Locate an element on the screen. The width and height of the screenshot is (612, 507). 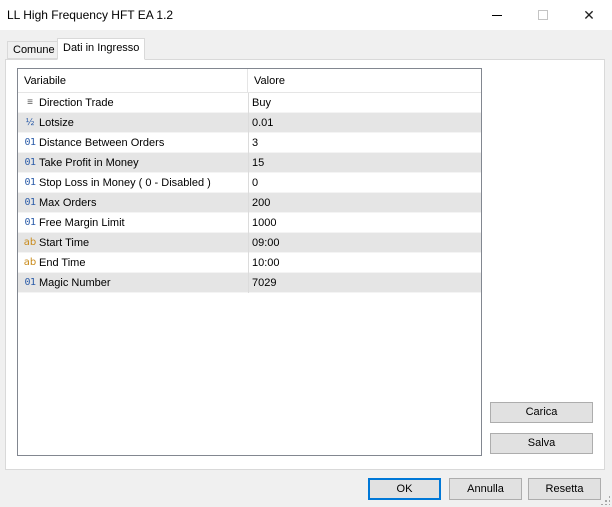
ok-button: OK is located at coordinates (404, 489).